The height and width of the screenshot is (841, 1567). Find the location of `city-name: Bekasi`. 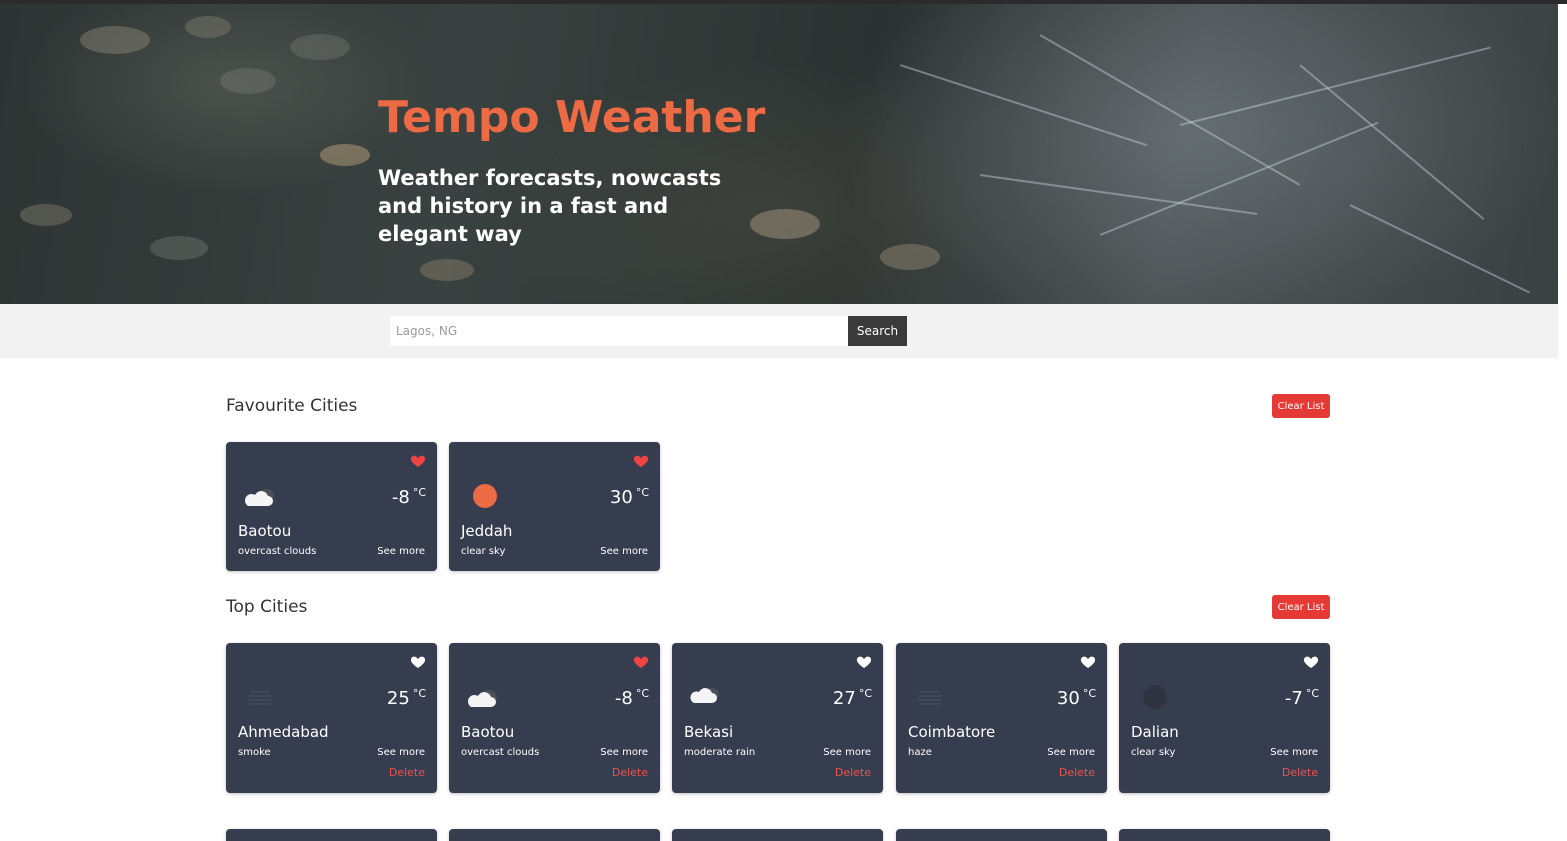

city-name: Bekasi is located at coordinates (709, 732).